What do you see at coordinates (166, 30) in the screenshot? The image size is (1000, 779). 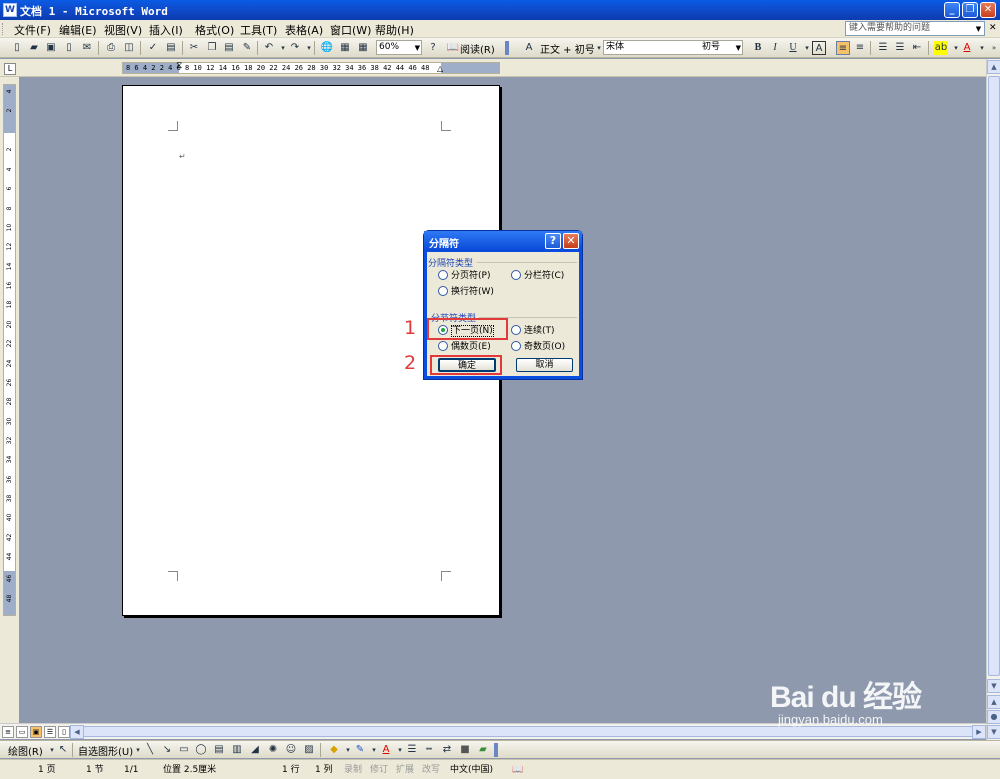 I see `menu-insert: 插入(I)` at bounding box center [166, 30].